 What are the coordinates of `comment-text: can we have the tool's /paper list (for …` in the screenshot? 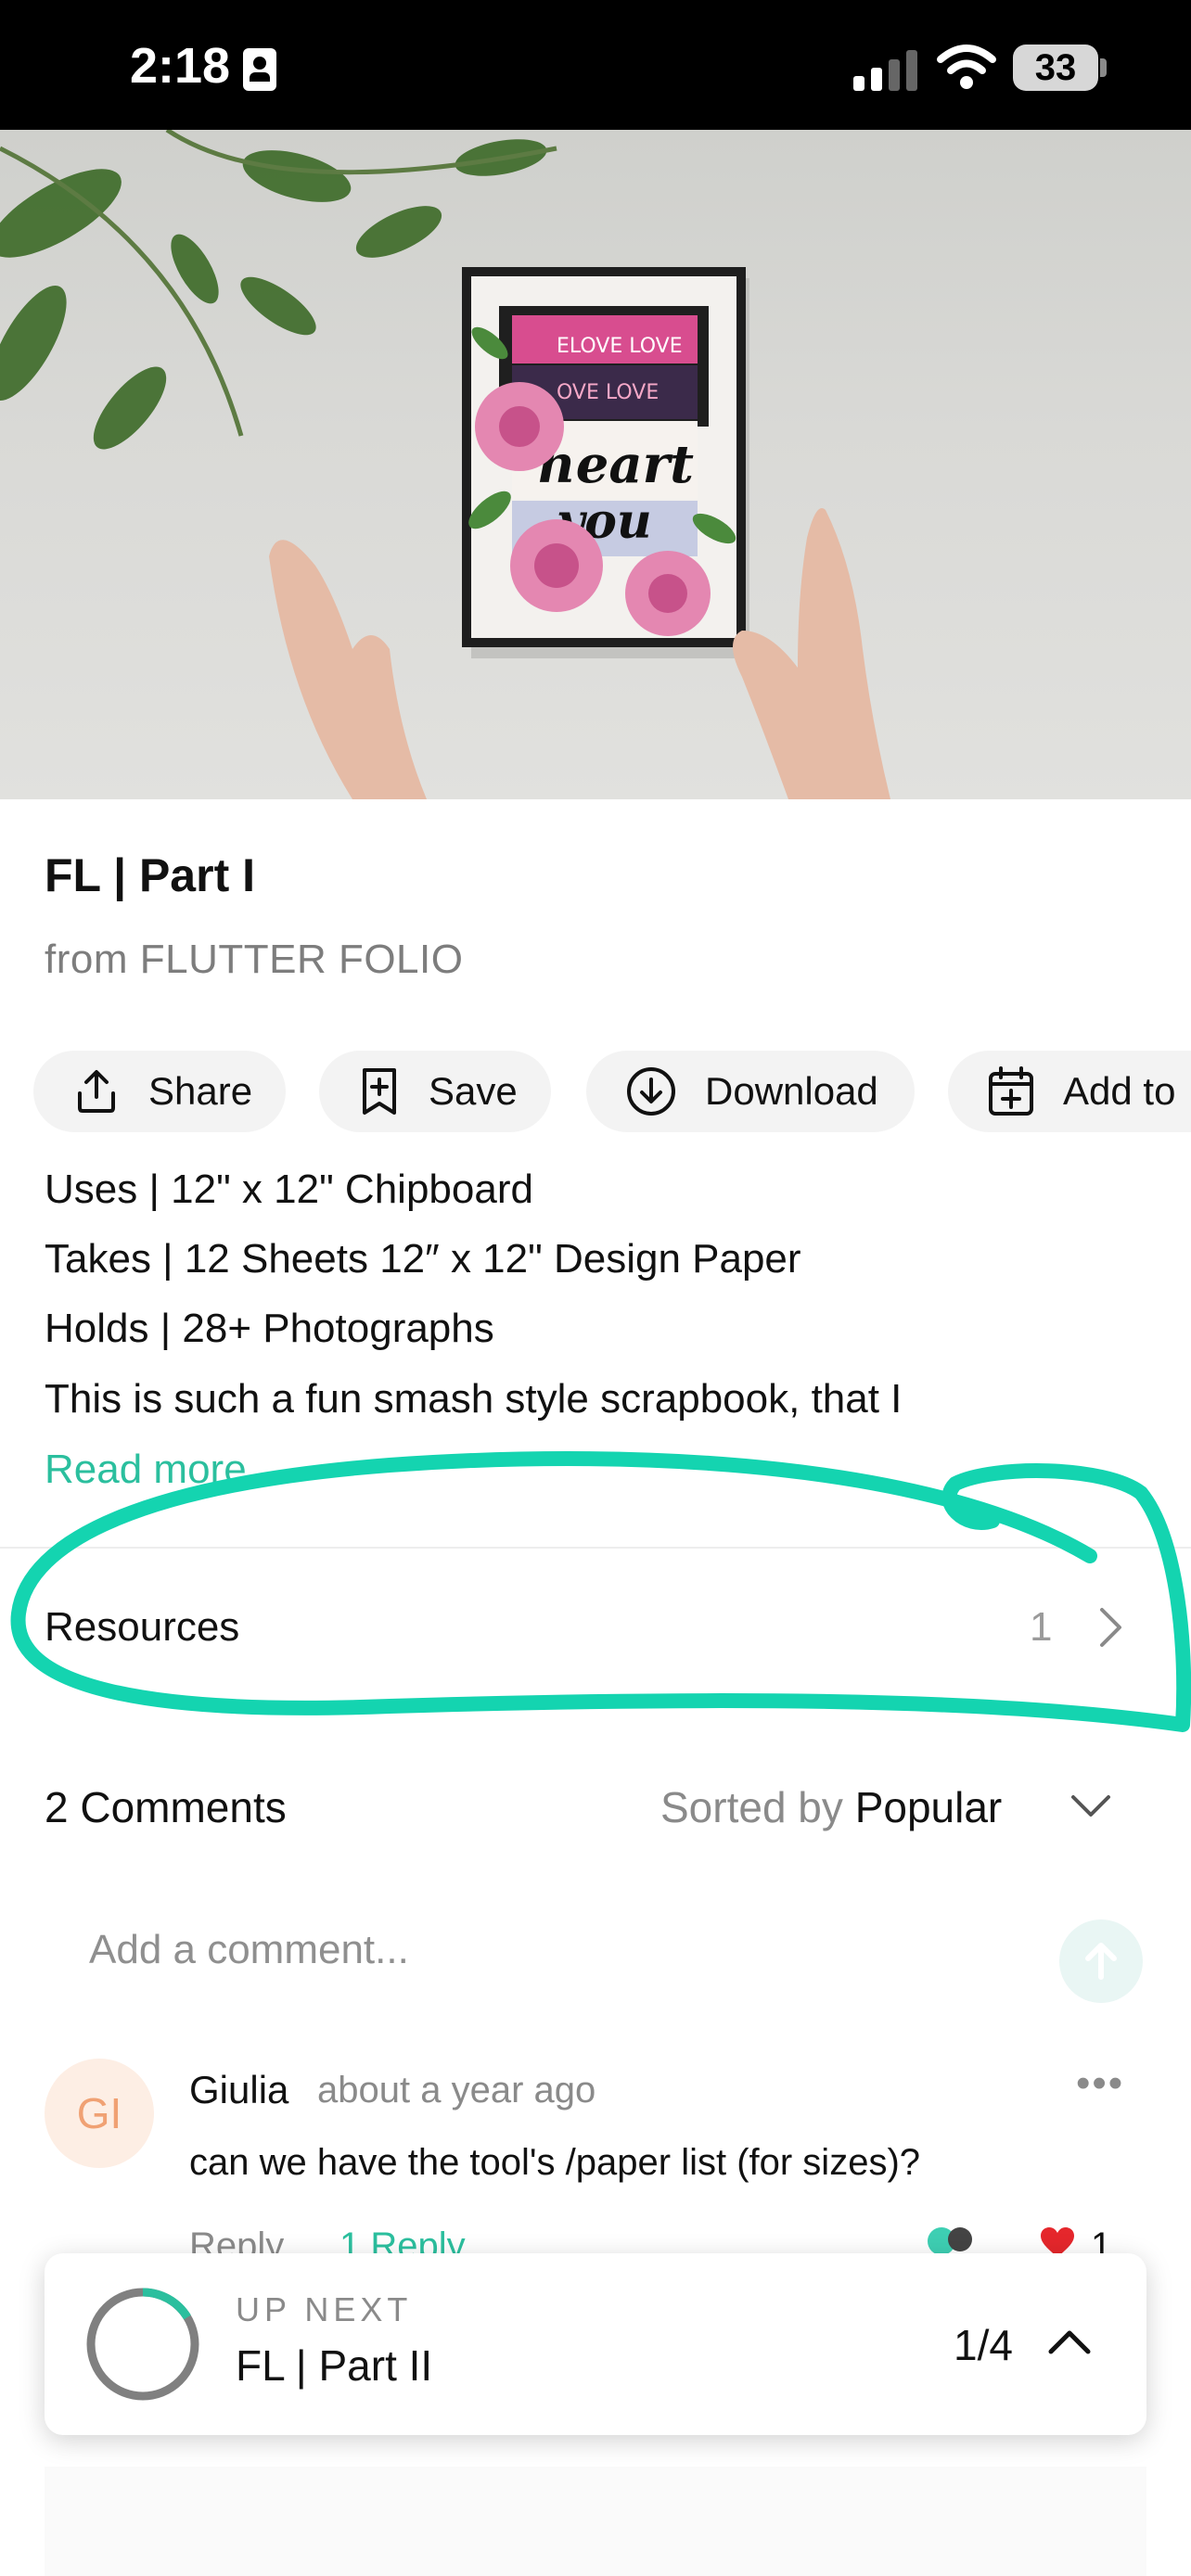 It's located at (555, 2163).